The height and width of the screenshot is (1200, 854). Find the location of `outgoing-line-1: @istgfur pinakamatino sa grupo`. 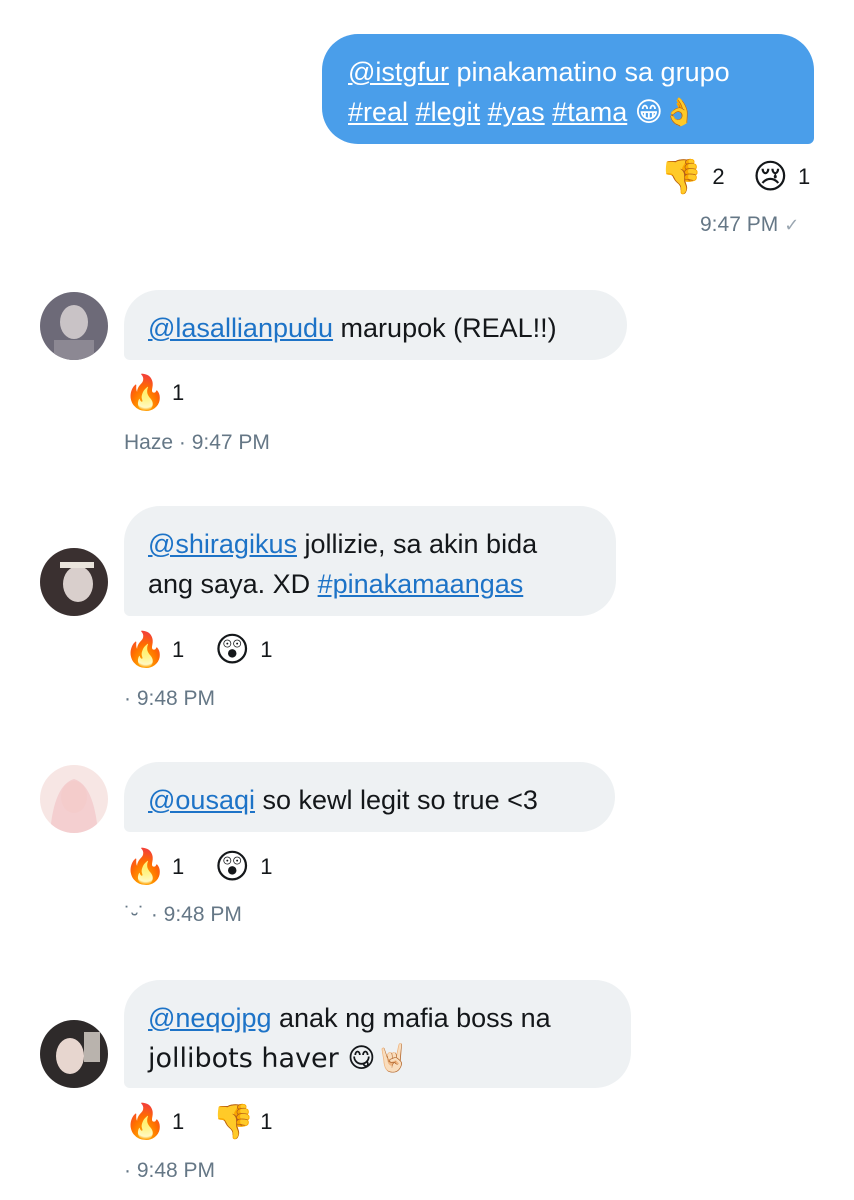

outgoing-line-1: @istgfur pinakamatino sa grupo is located at coordinates (569, 72).